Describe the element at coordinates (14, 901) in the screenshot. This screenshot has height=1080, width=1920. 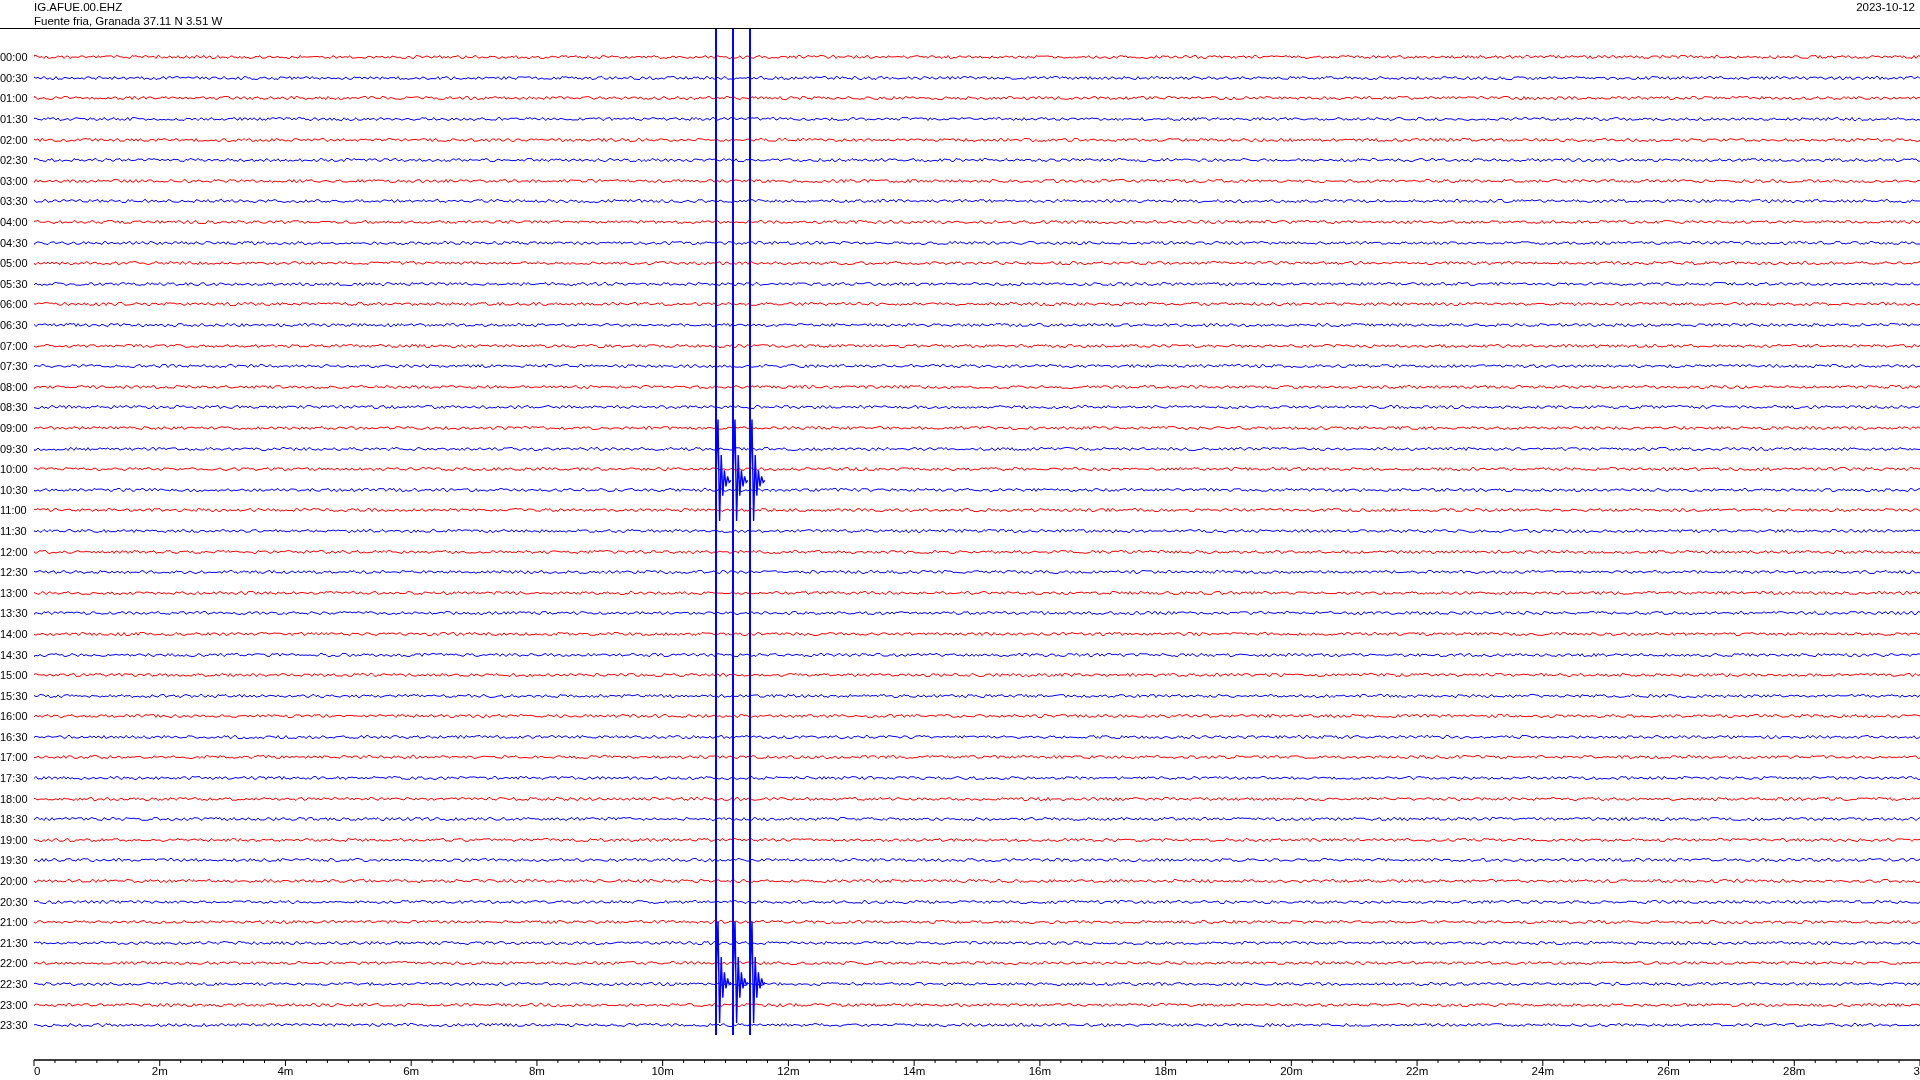
I see `time-label: 20:30` at that location.